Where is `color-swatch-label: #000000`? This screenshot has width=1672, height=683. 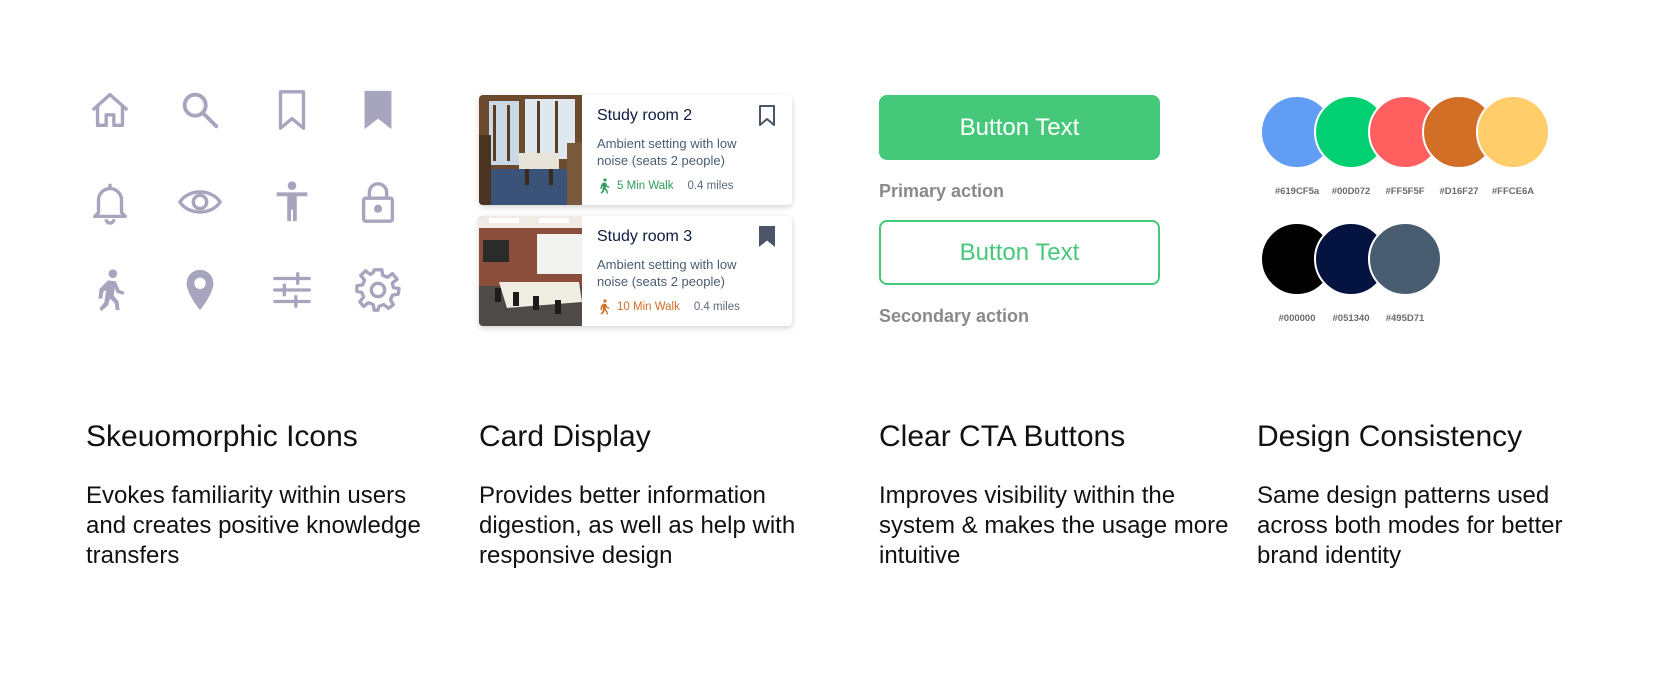 color-swatch-label: #000000 is located at coordinates (1297, 318).